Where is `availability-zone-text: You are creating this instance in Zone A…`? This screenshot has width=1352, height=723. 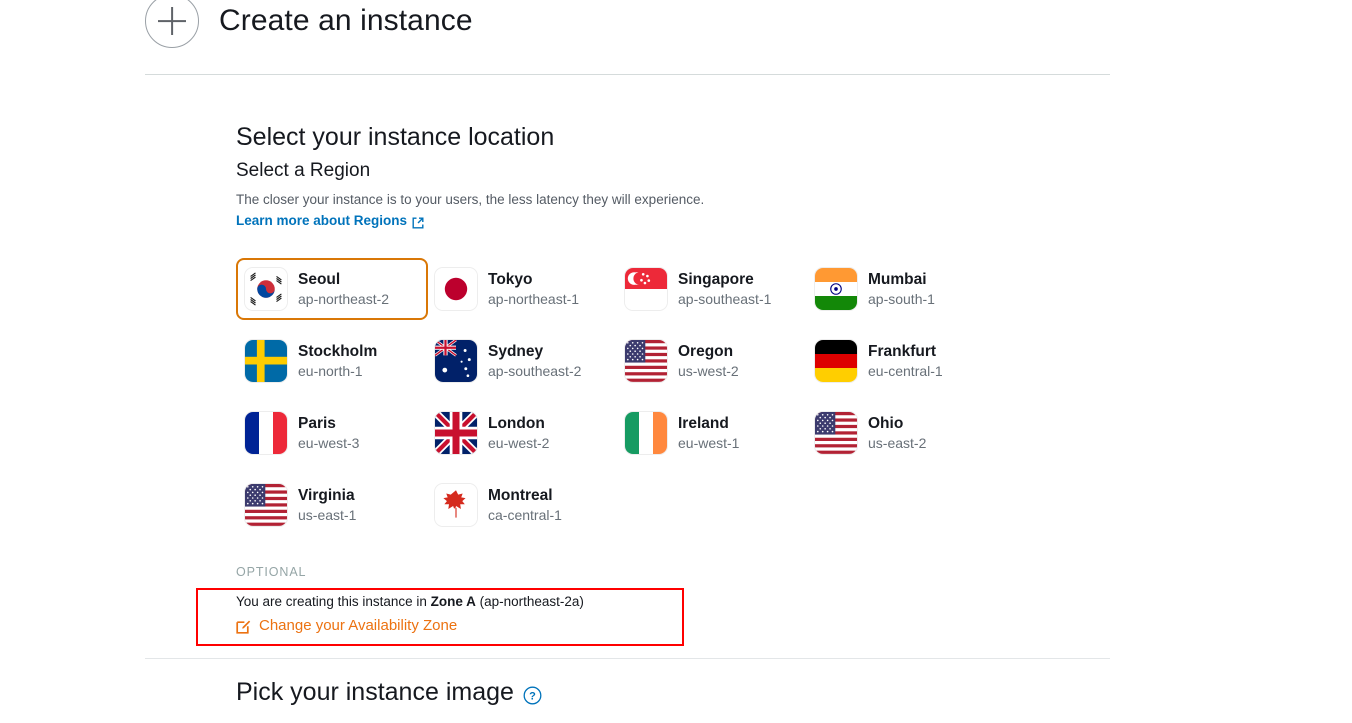 availability-zone-text: You are creating this instance in Zone A… is located at coordinates (471, 602).